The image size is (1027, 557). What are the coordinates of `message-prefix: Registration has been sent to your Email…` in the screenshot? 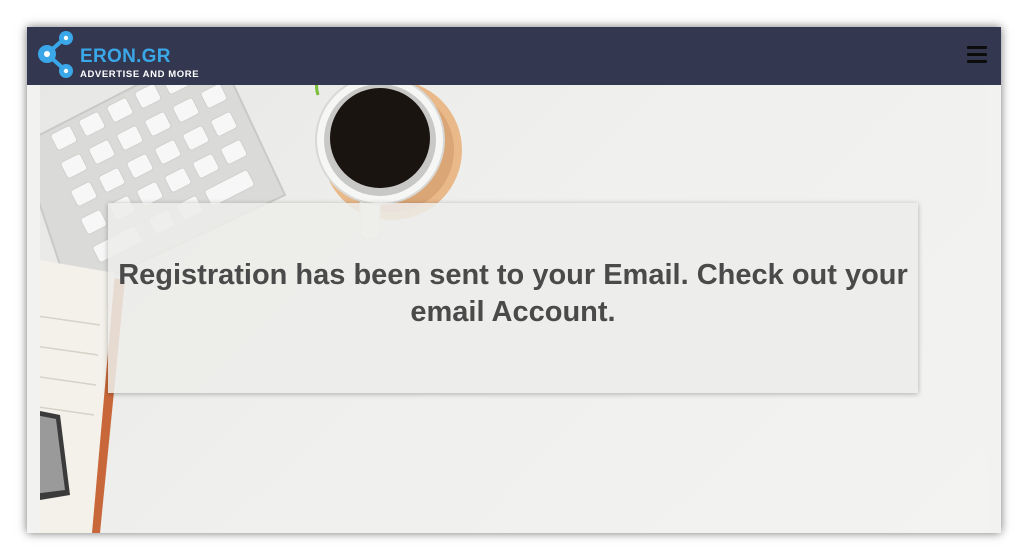 It's located at (403, 275).